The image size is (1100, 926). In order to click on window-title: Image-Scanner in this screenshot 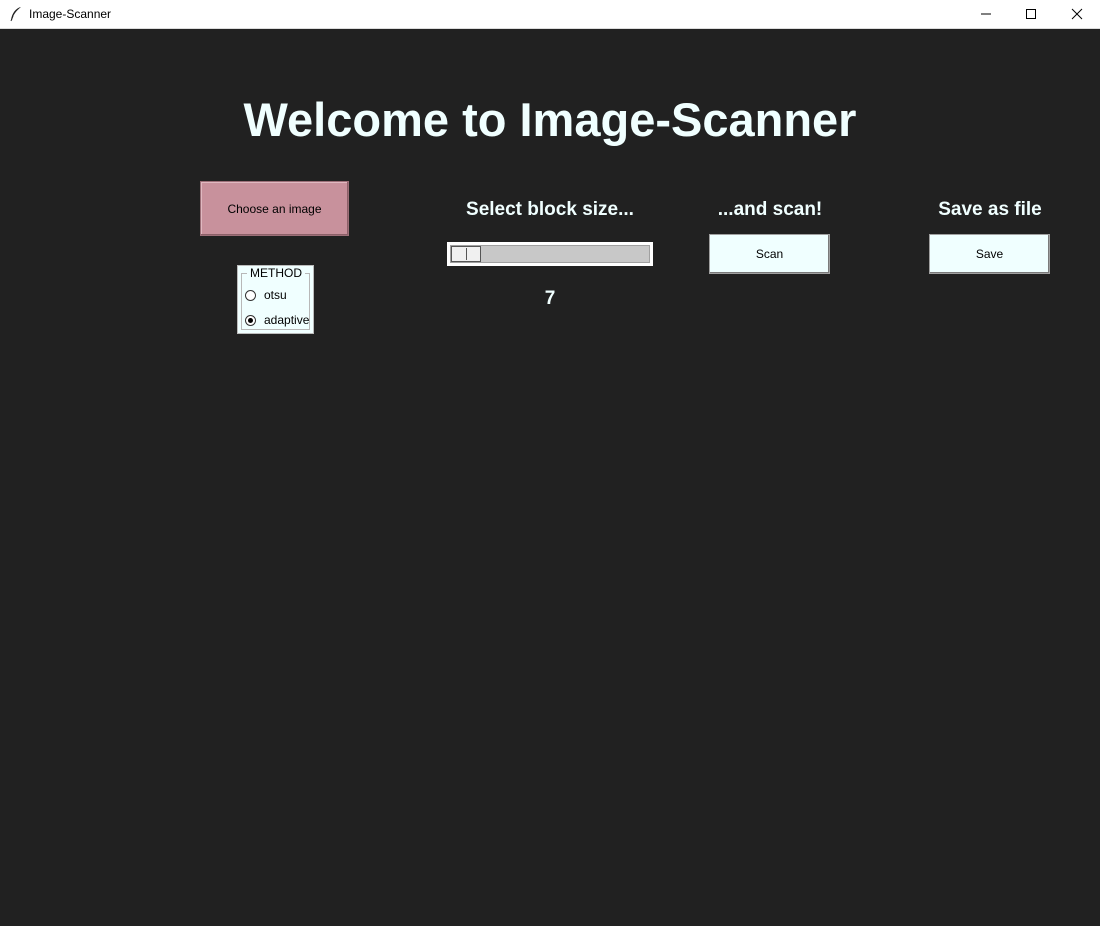, I will do `click(70, 14)`.